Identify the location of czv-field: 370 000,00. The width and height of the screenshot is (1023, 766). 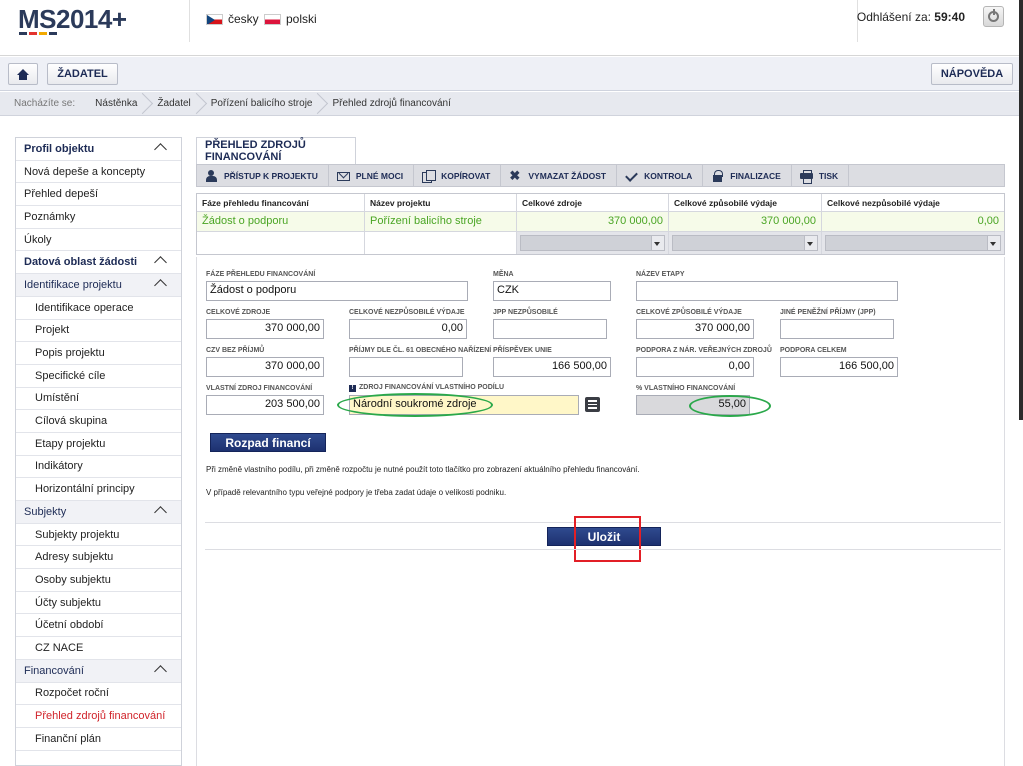
(265, 367).